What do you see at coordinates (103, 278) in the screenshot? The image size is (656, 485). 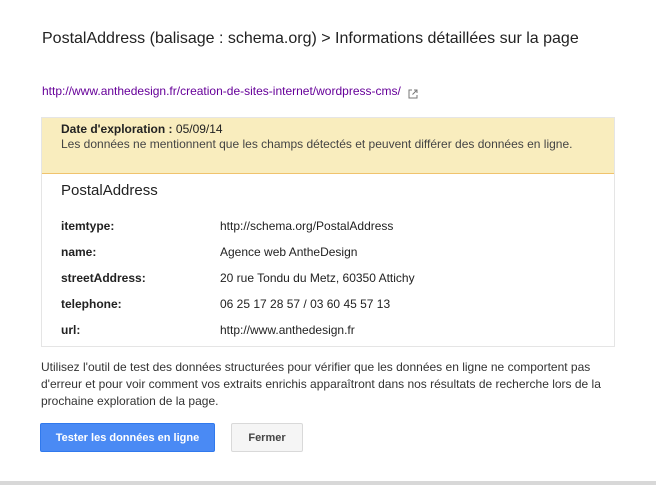 I see `property-name: streetAddress:` at bounding box center [103, 278].